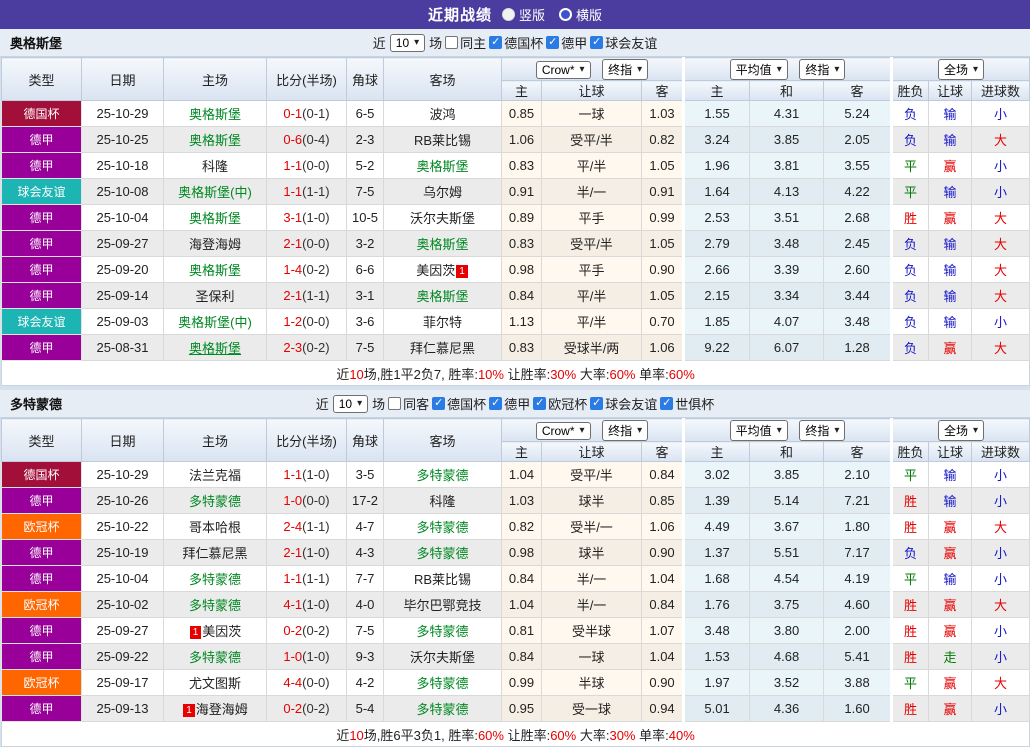 The height and width of the screenshot is (747, 1030). What do you see at coordinates (565, 14) in the screenshot?
I see `radio-unselected-icon` at bounding box center [565, 14].